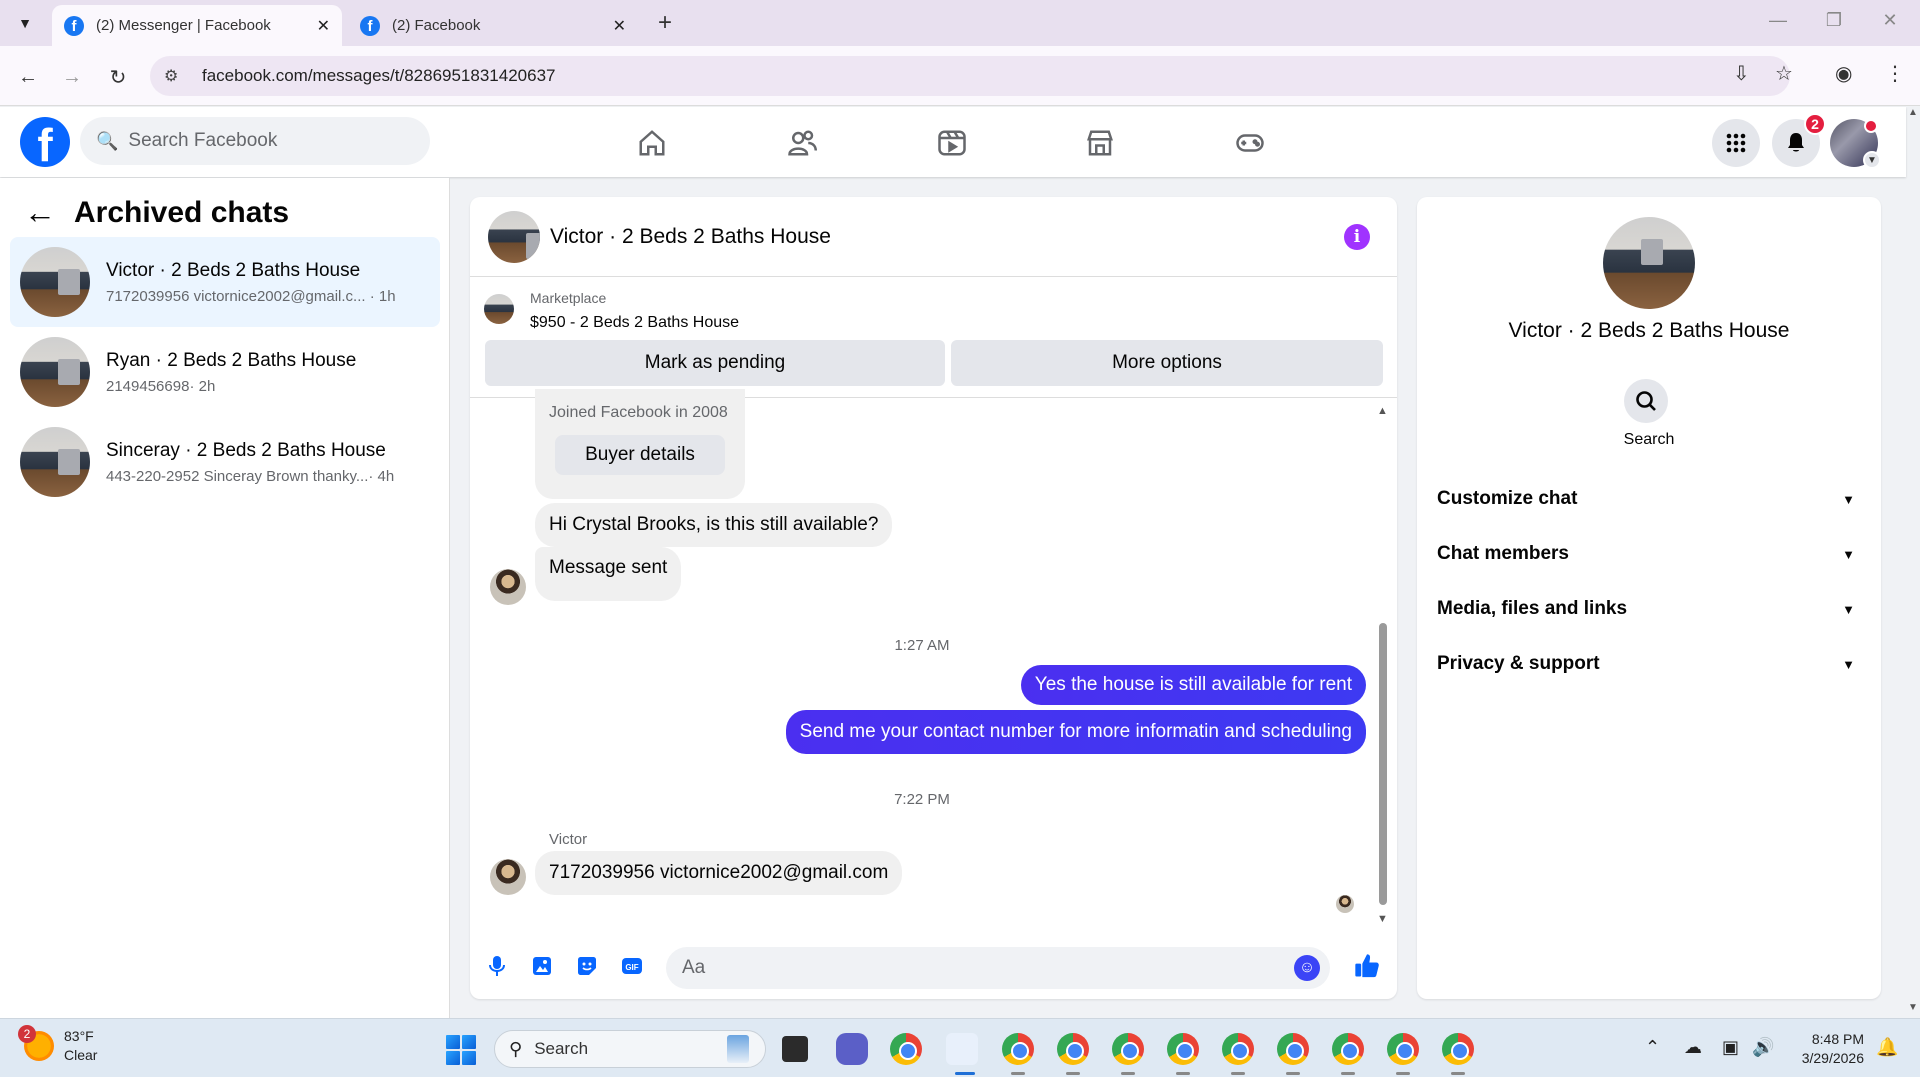 This screenshot has width=1920, height=1077. Describe the element at coordinates (933, 237) in the screenshot. I see `conversation-header: Victor · 2 Beds 2 Baths House i` at that location.